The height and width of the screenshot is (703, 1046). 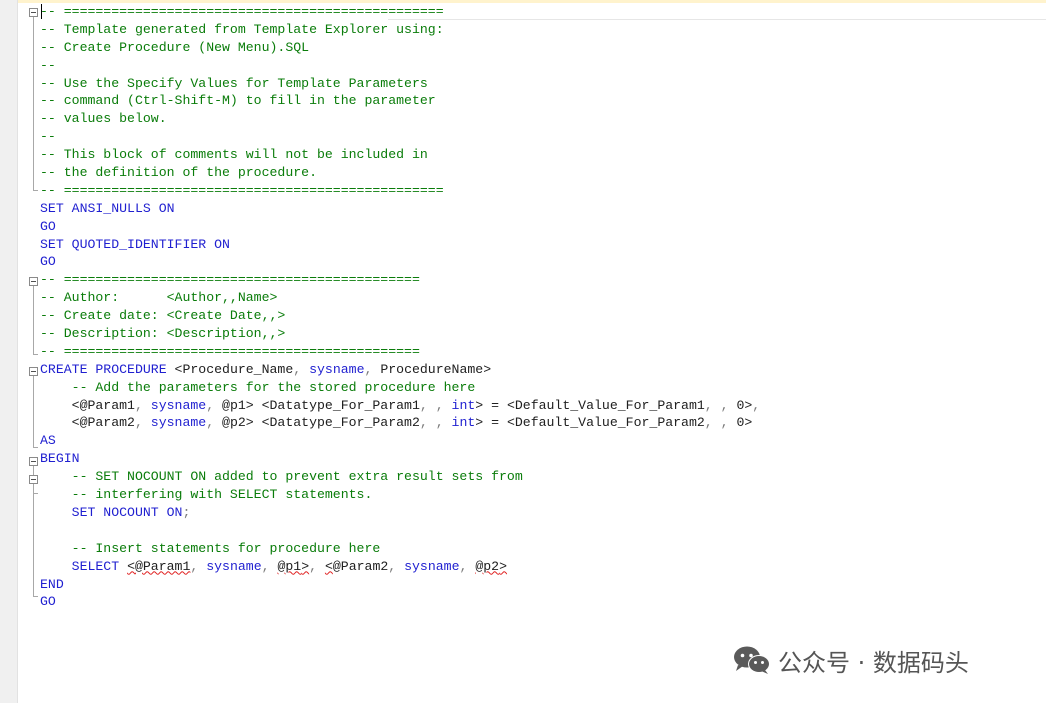 I want to click on code-line: -- Create Procedure (New Menu).SQL, so click(x=535, y=48).